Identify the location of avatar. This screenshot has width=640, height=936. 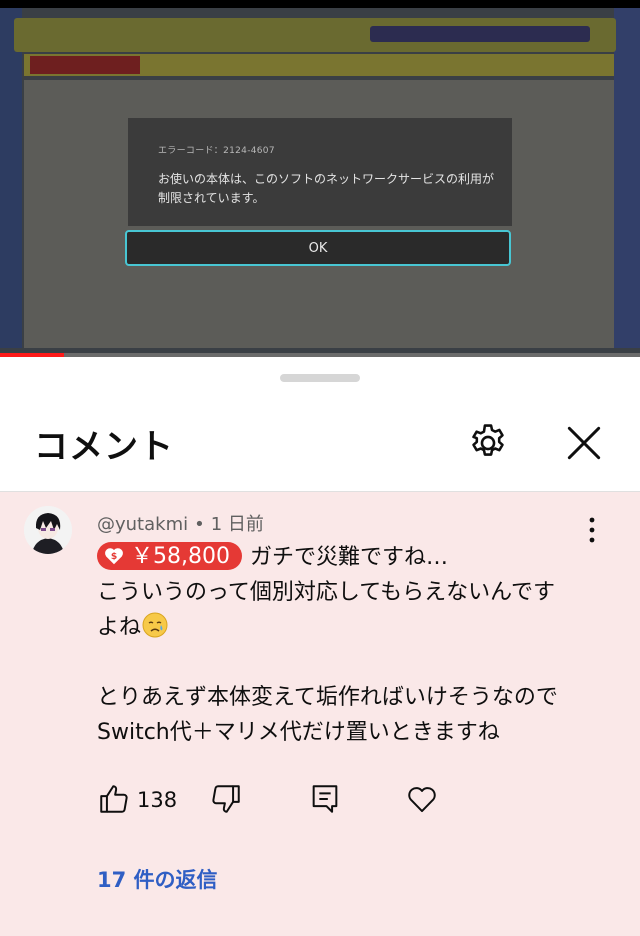
(48, 530).